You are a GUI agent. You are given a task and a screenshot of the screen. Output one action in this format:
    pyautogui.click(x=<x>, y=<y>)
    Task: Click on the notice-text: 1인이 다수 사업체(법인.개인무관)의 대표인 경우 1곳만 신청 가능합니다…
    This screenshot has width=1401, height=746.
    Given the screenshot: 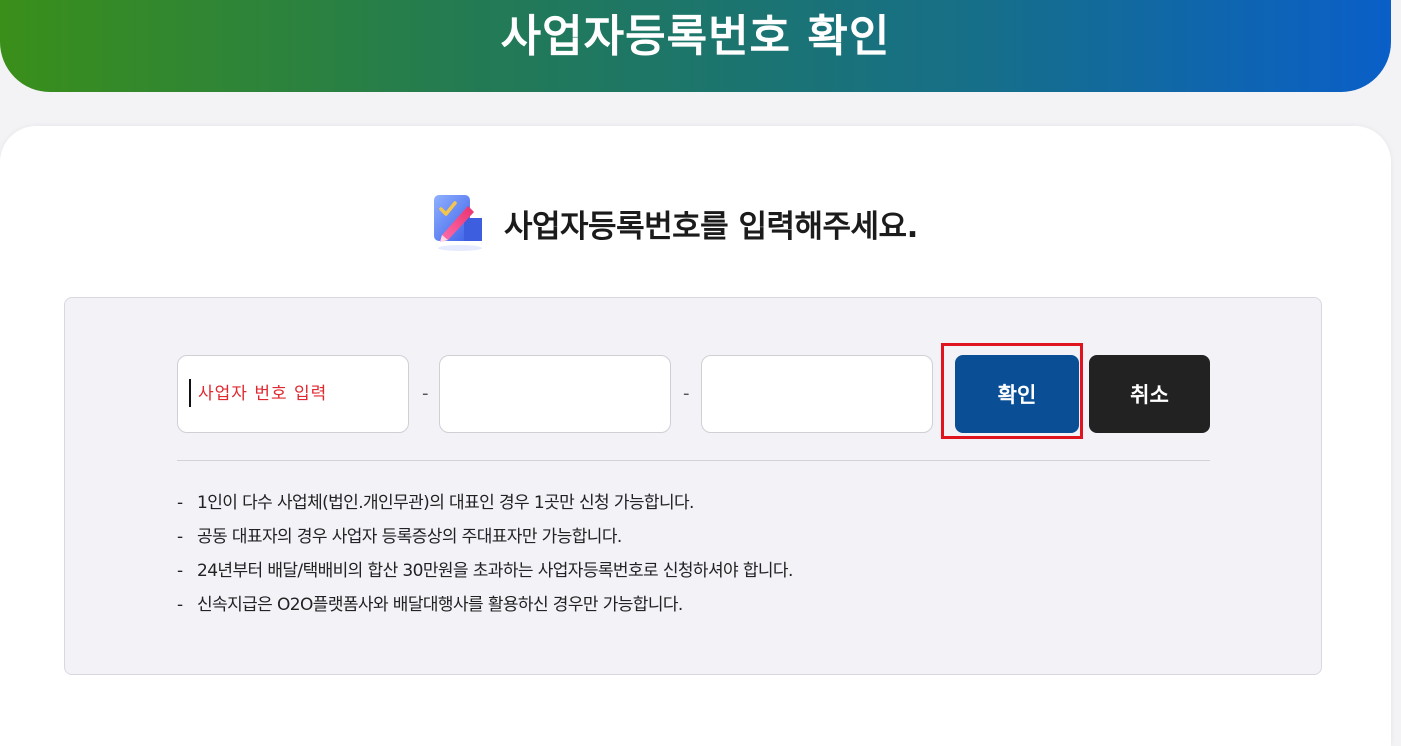 What is the action you would take?
    pyautogui.click(x=445, y=503)
    